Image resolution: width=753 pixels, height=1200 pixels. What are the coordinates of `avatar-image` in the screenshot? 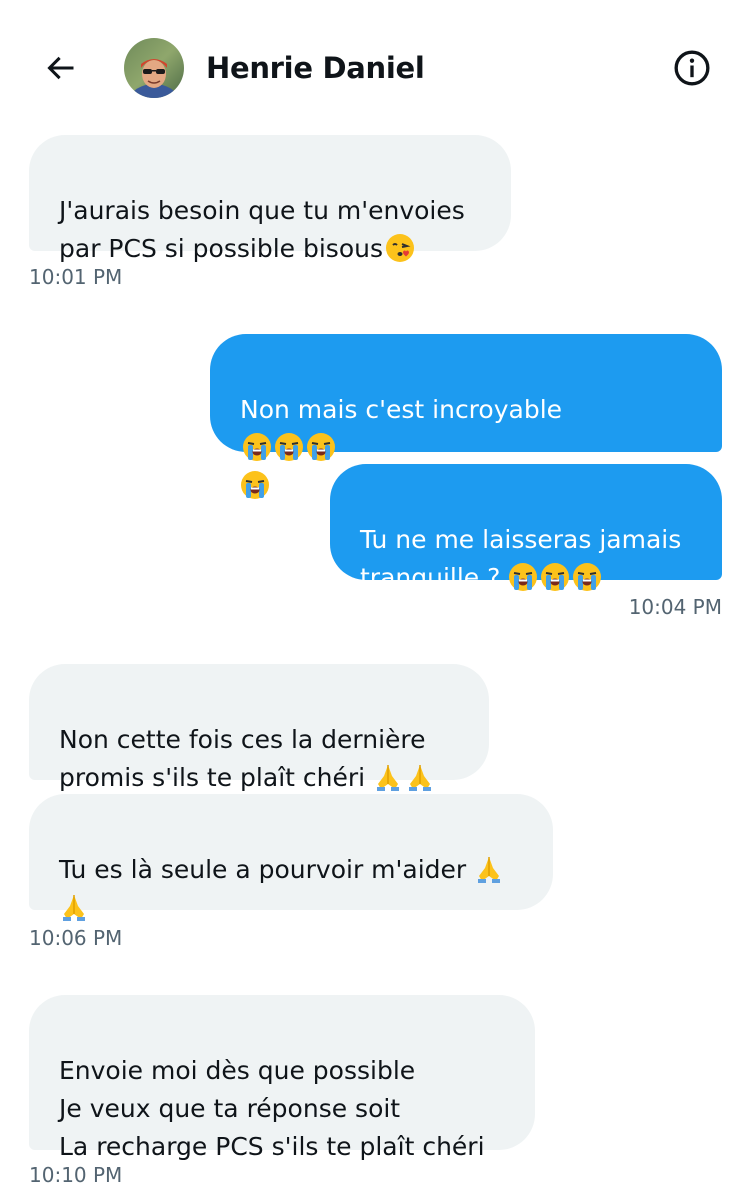 It's located at (154, 68).